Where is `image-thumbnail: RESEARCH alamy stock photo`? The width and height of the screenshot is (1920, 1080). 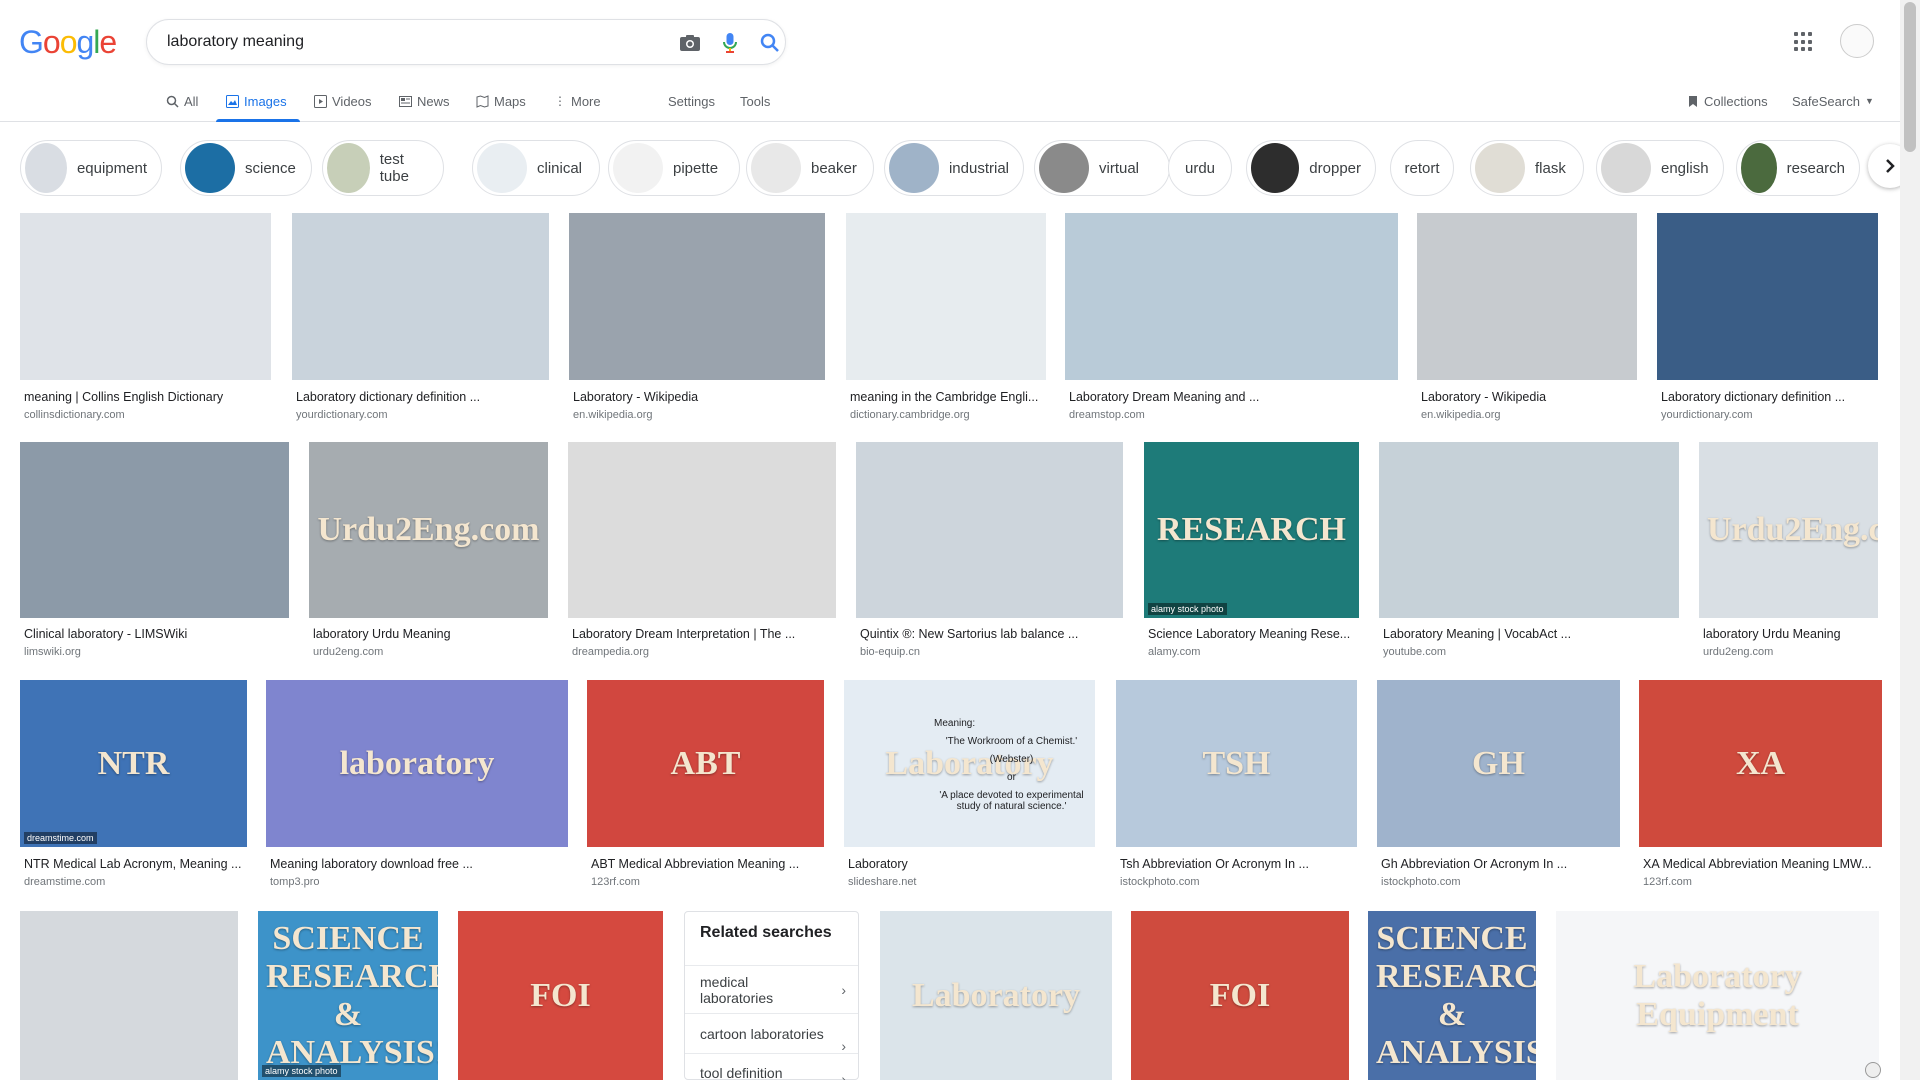 image-thumbnail: RESEARCH alamy stock photo is located at coordinates (1251, 530).